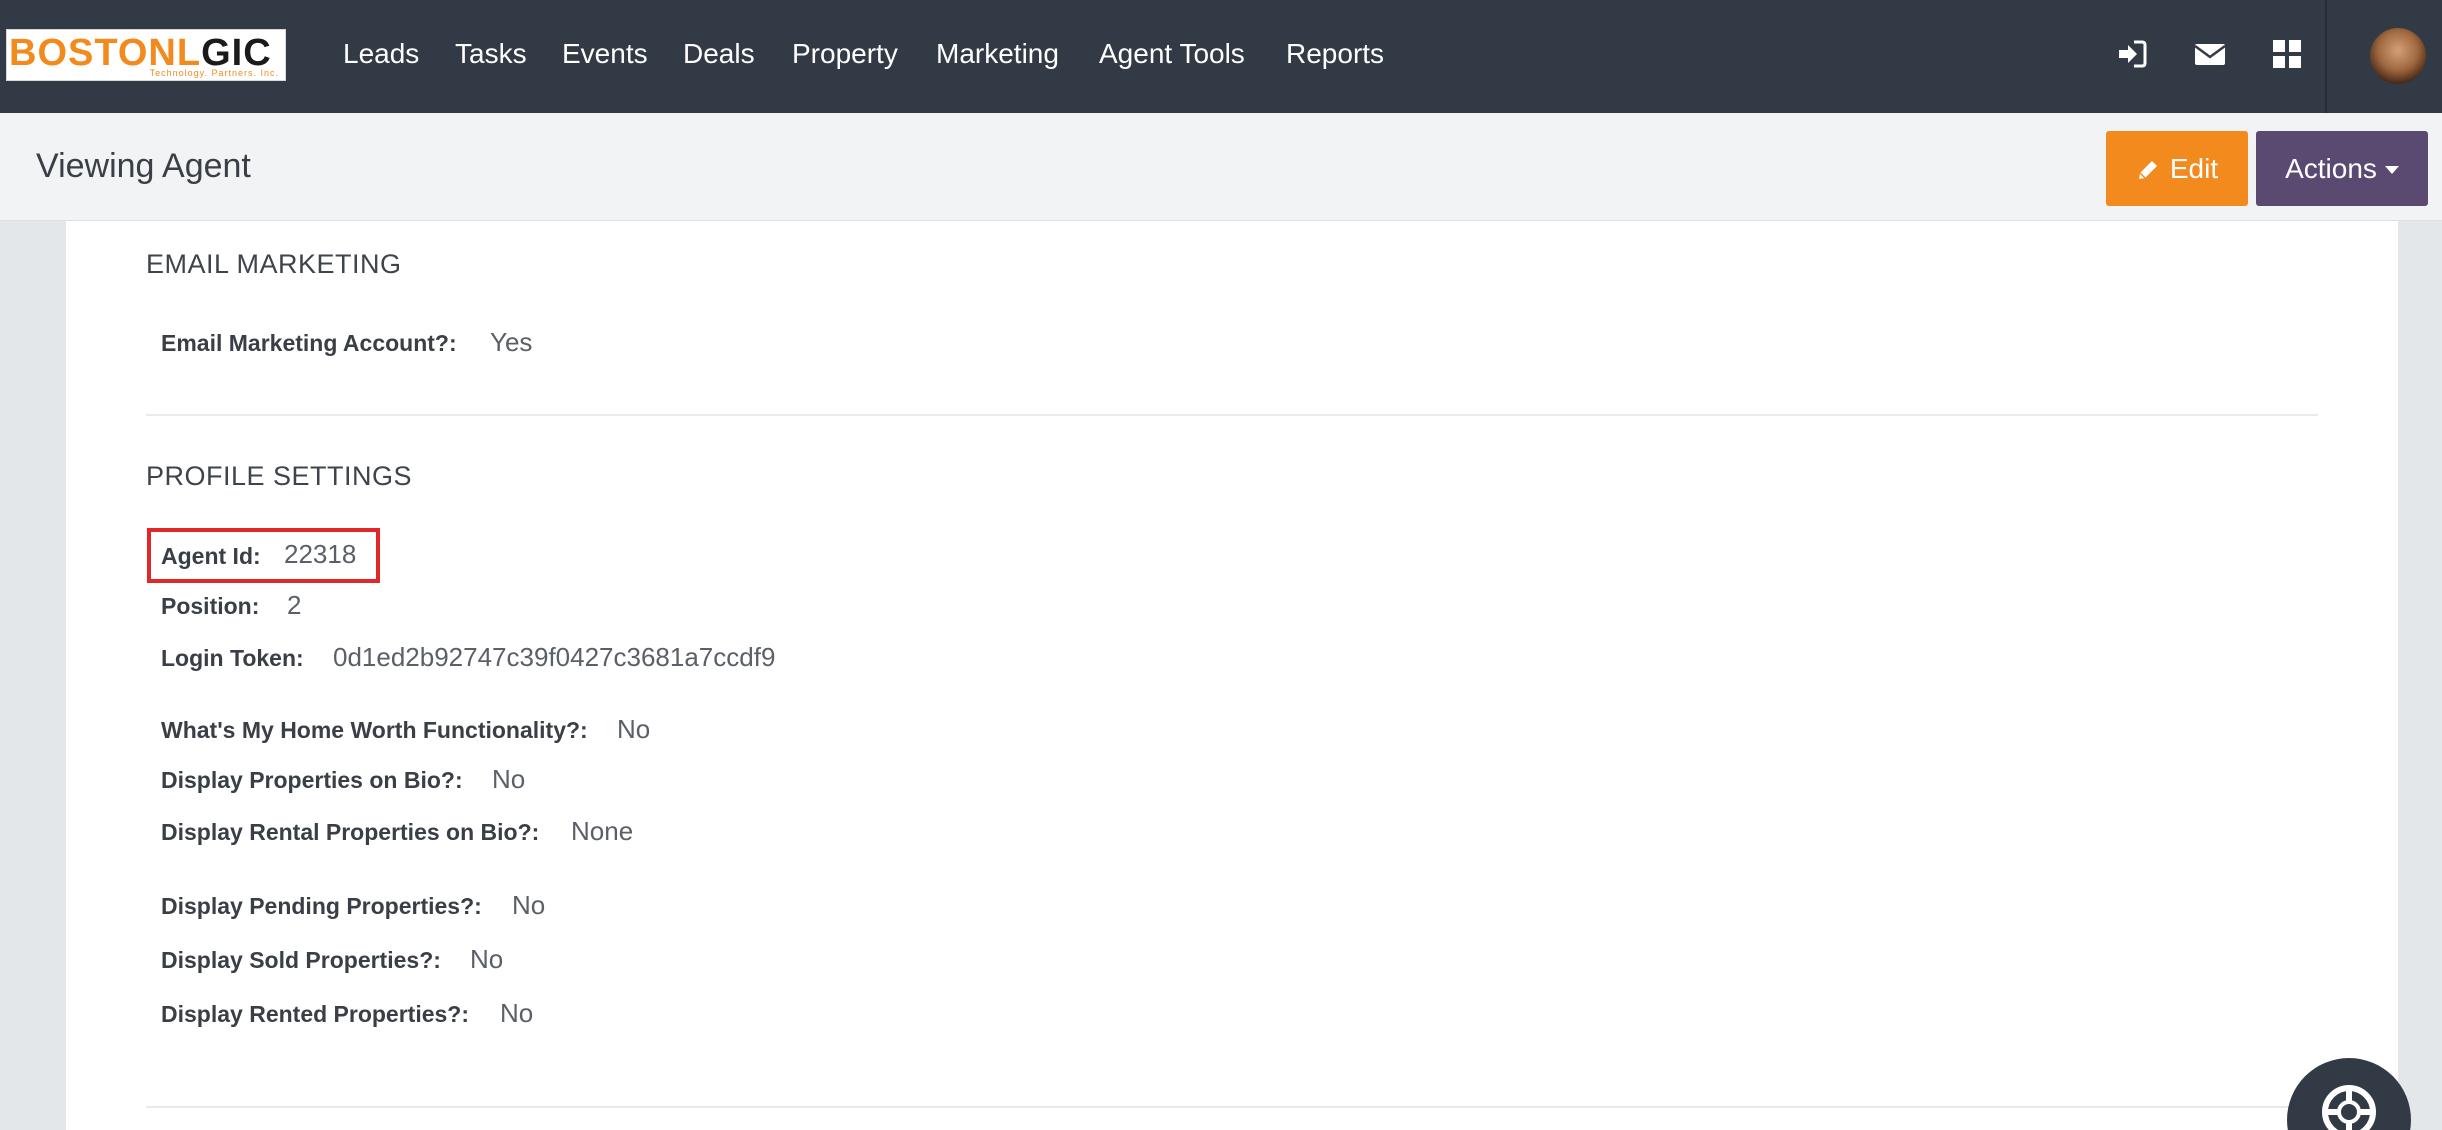 The height and width of the screenshot is (1130, 2442). Describe the element at coordinates (554, 657) in the screenshot. I see `field-value-login-token: 0d1ed2b92747c39f0427c3681a7ccdf9` at that location.